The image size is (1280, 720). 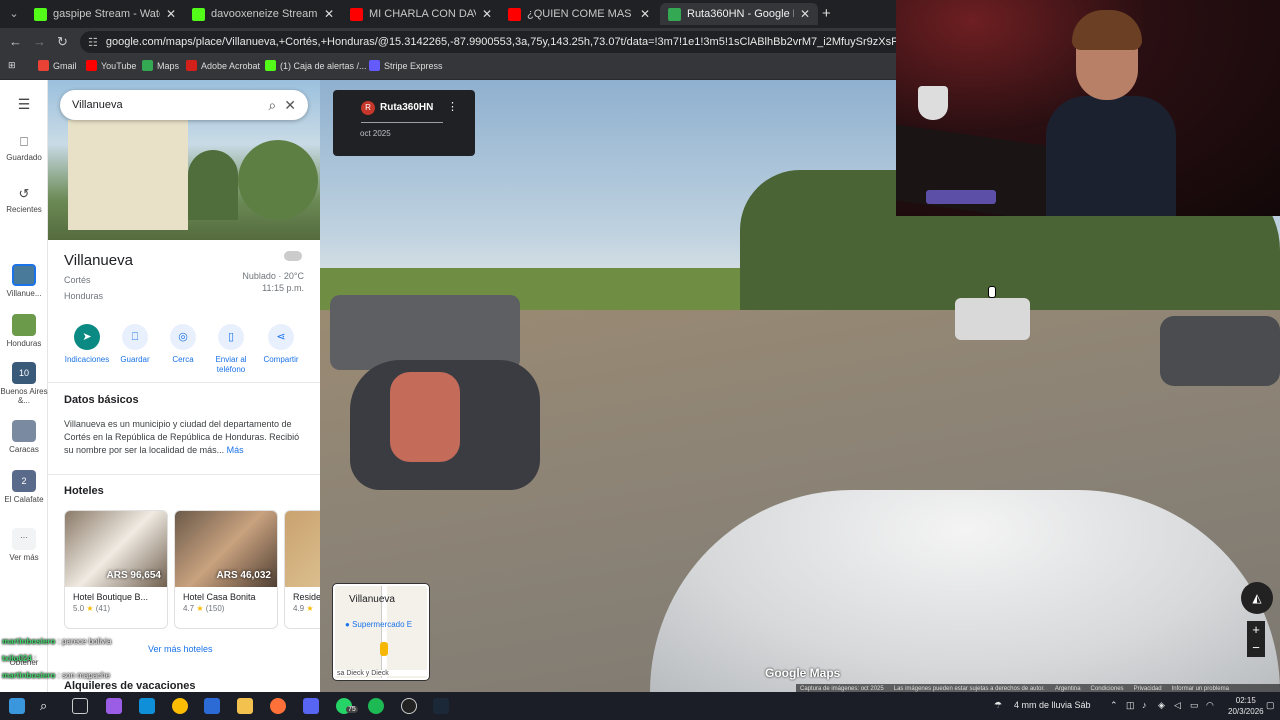 I want to click on more-hotels-link: Ver más hoteles, so click(x=180, y=649).